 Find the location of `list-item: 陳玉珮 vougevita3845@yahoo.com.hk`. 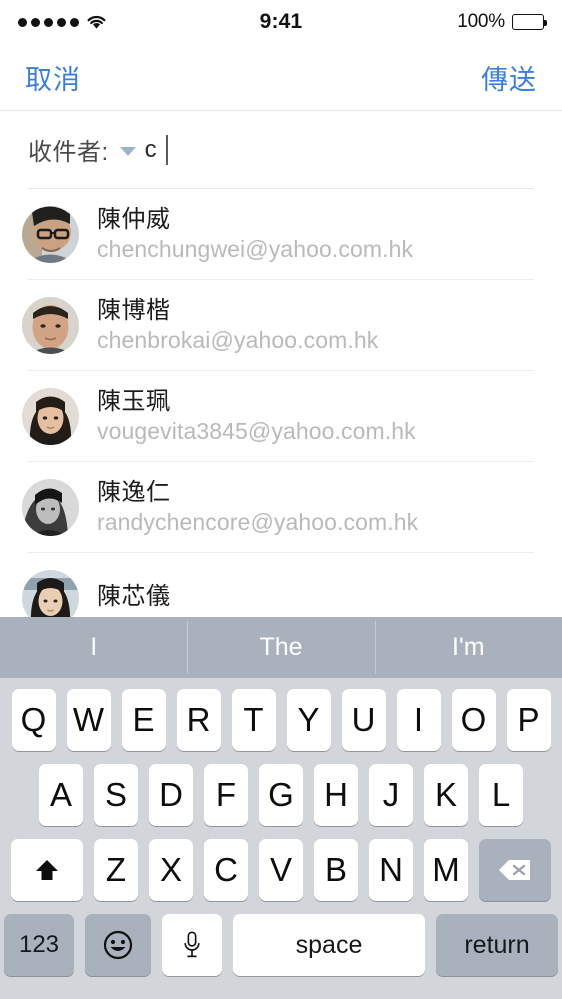

list-item: 陳玉珮 vougevita3845@yahoo.com.hk is located at coordinates (281, 416).